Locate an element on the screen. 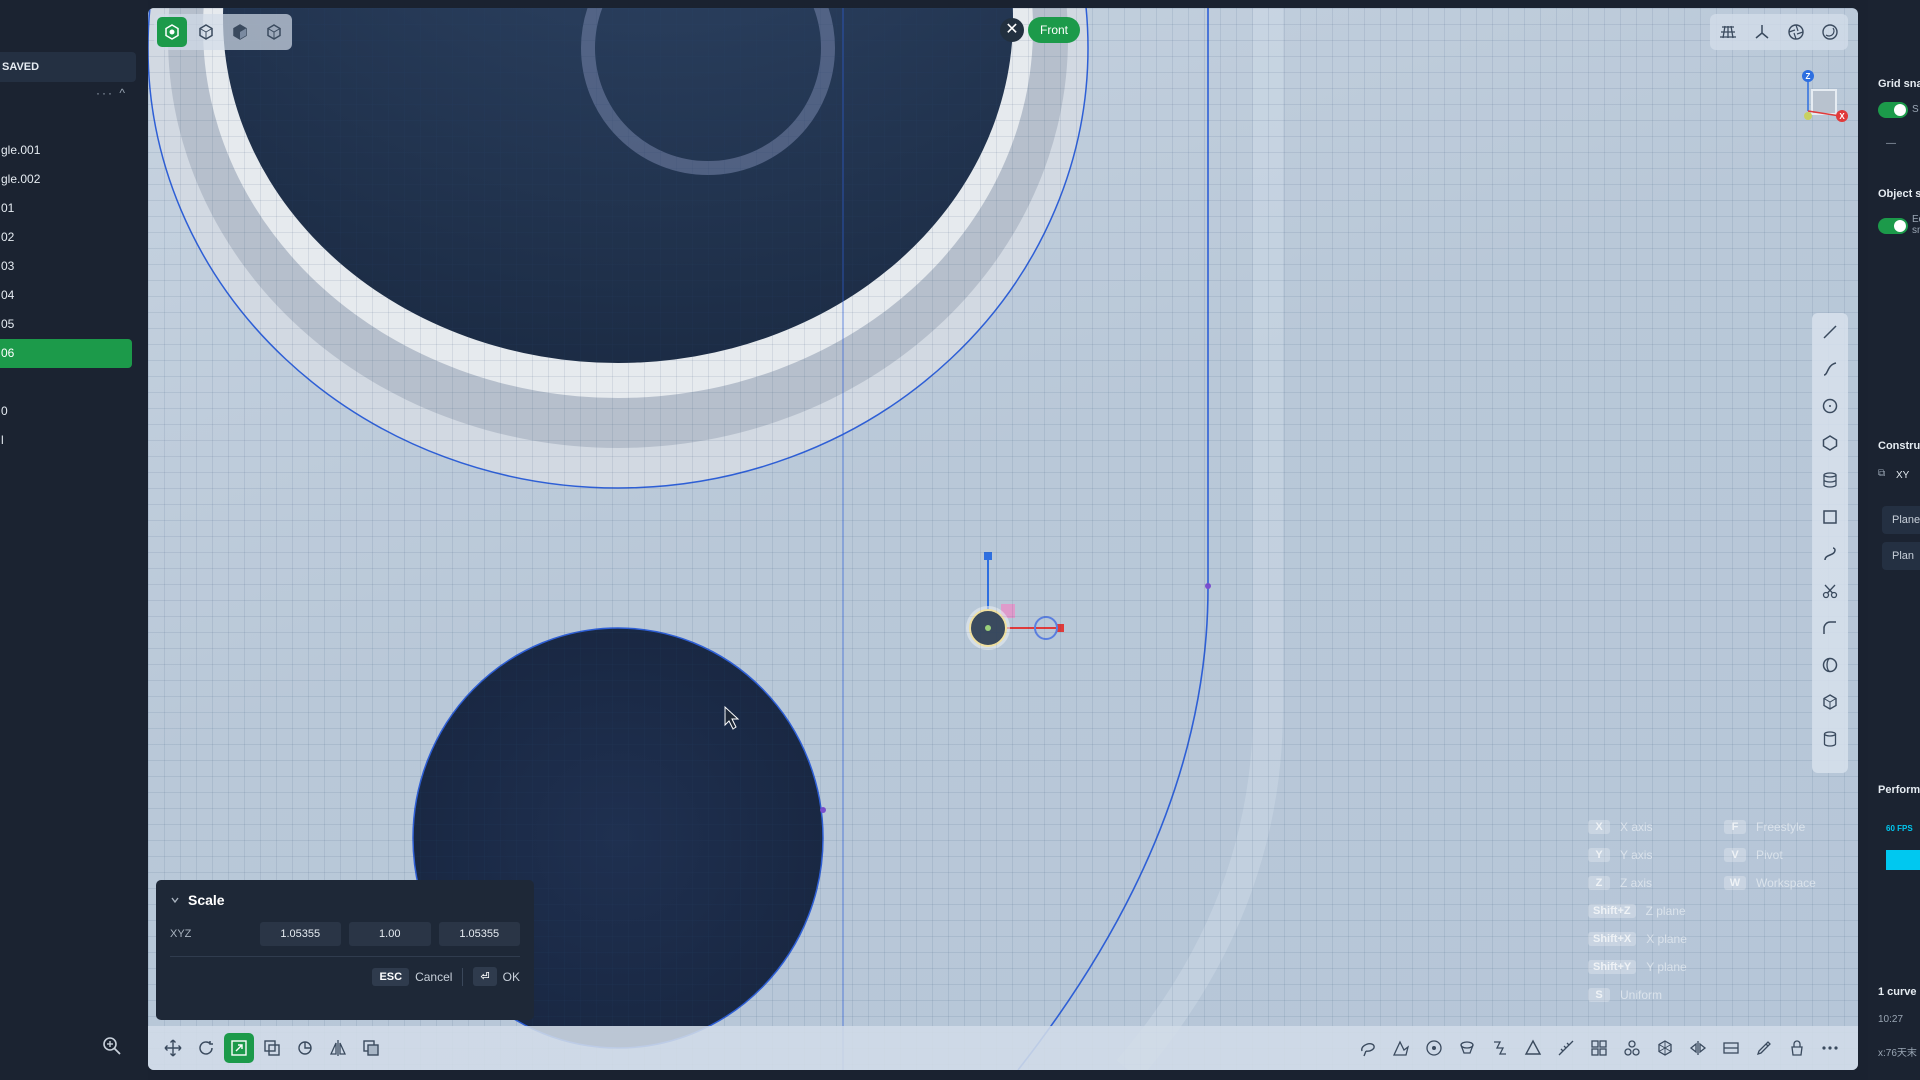  scale-x-input: 1.05355 is located at coordinates (300, 934).